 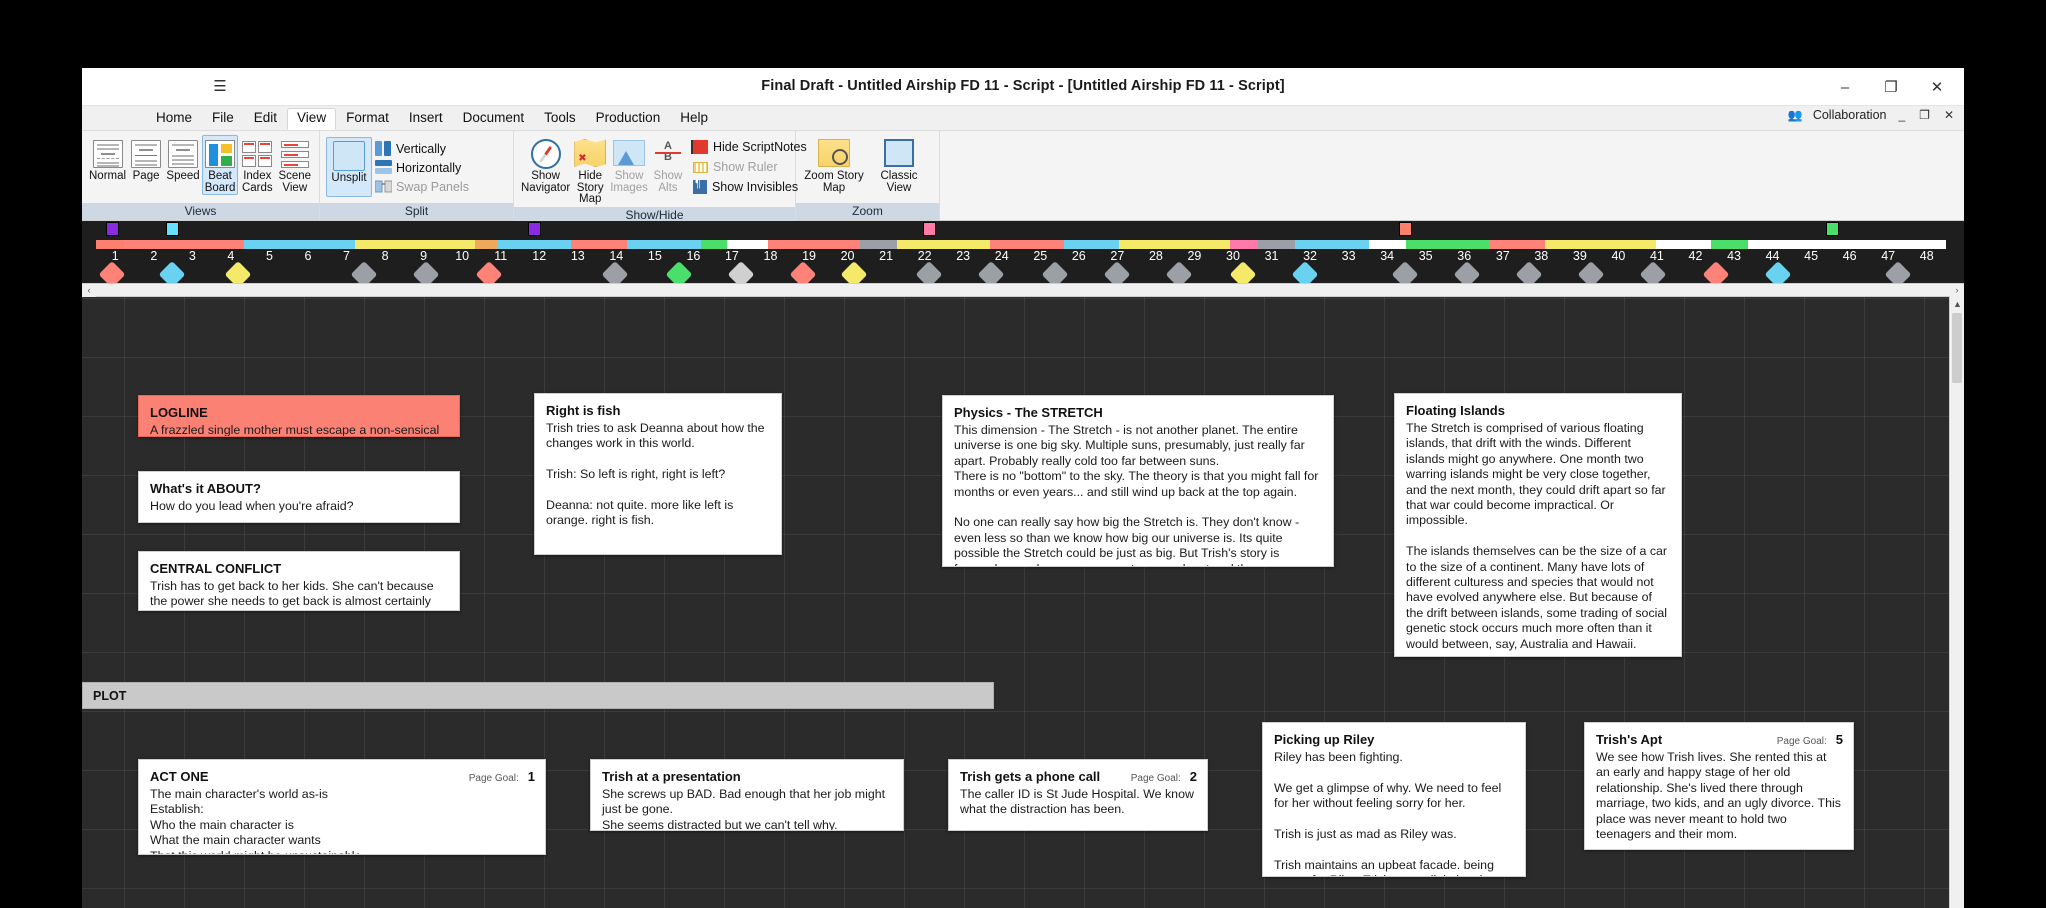 What do you see at coordinates (426, 118) in the screenshot?
I see `menu-insert: Insert` at bounding box center [426, 118].